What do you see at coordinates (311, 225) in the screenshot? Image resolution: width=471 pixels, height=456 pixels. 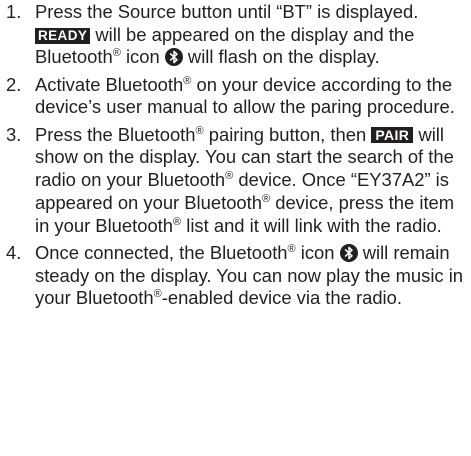 I see `step-text: list and it will link with the radio.` at bounding box center [311, 225].